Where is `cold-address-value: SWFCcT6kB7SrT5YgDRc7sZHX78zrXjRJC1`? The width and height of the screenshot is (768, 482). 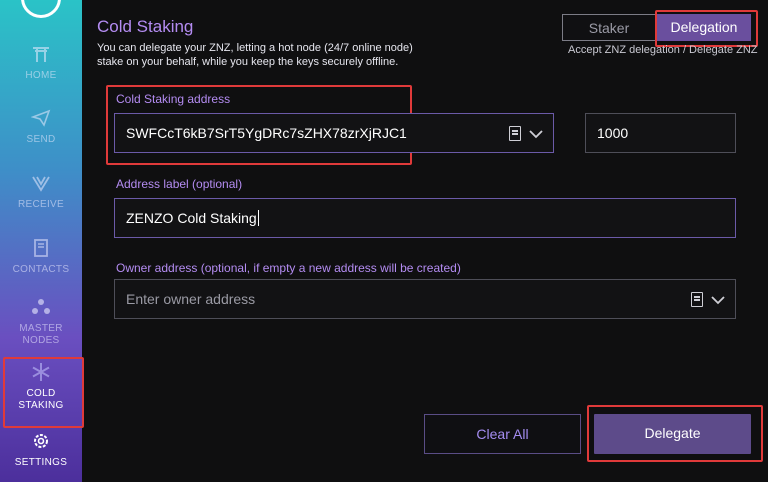 cold-address-value: SWFCcT6kB7SrT5YgDRc7sZHX78zrXjRJC1 is located at coordinates (266, 133).